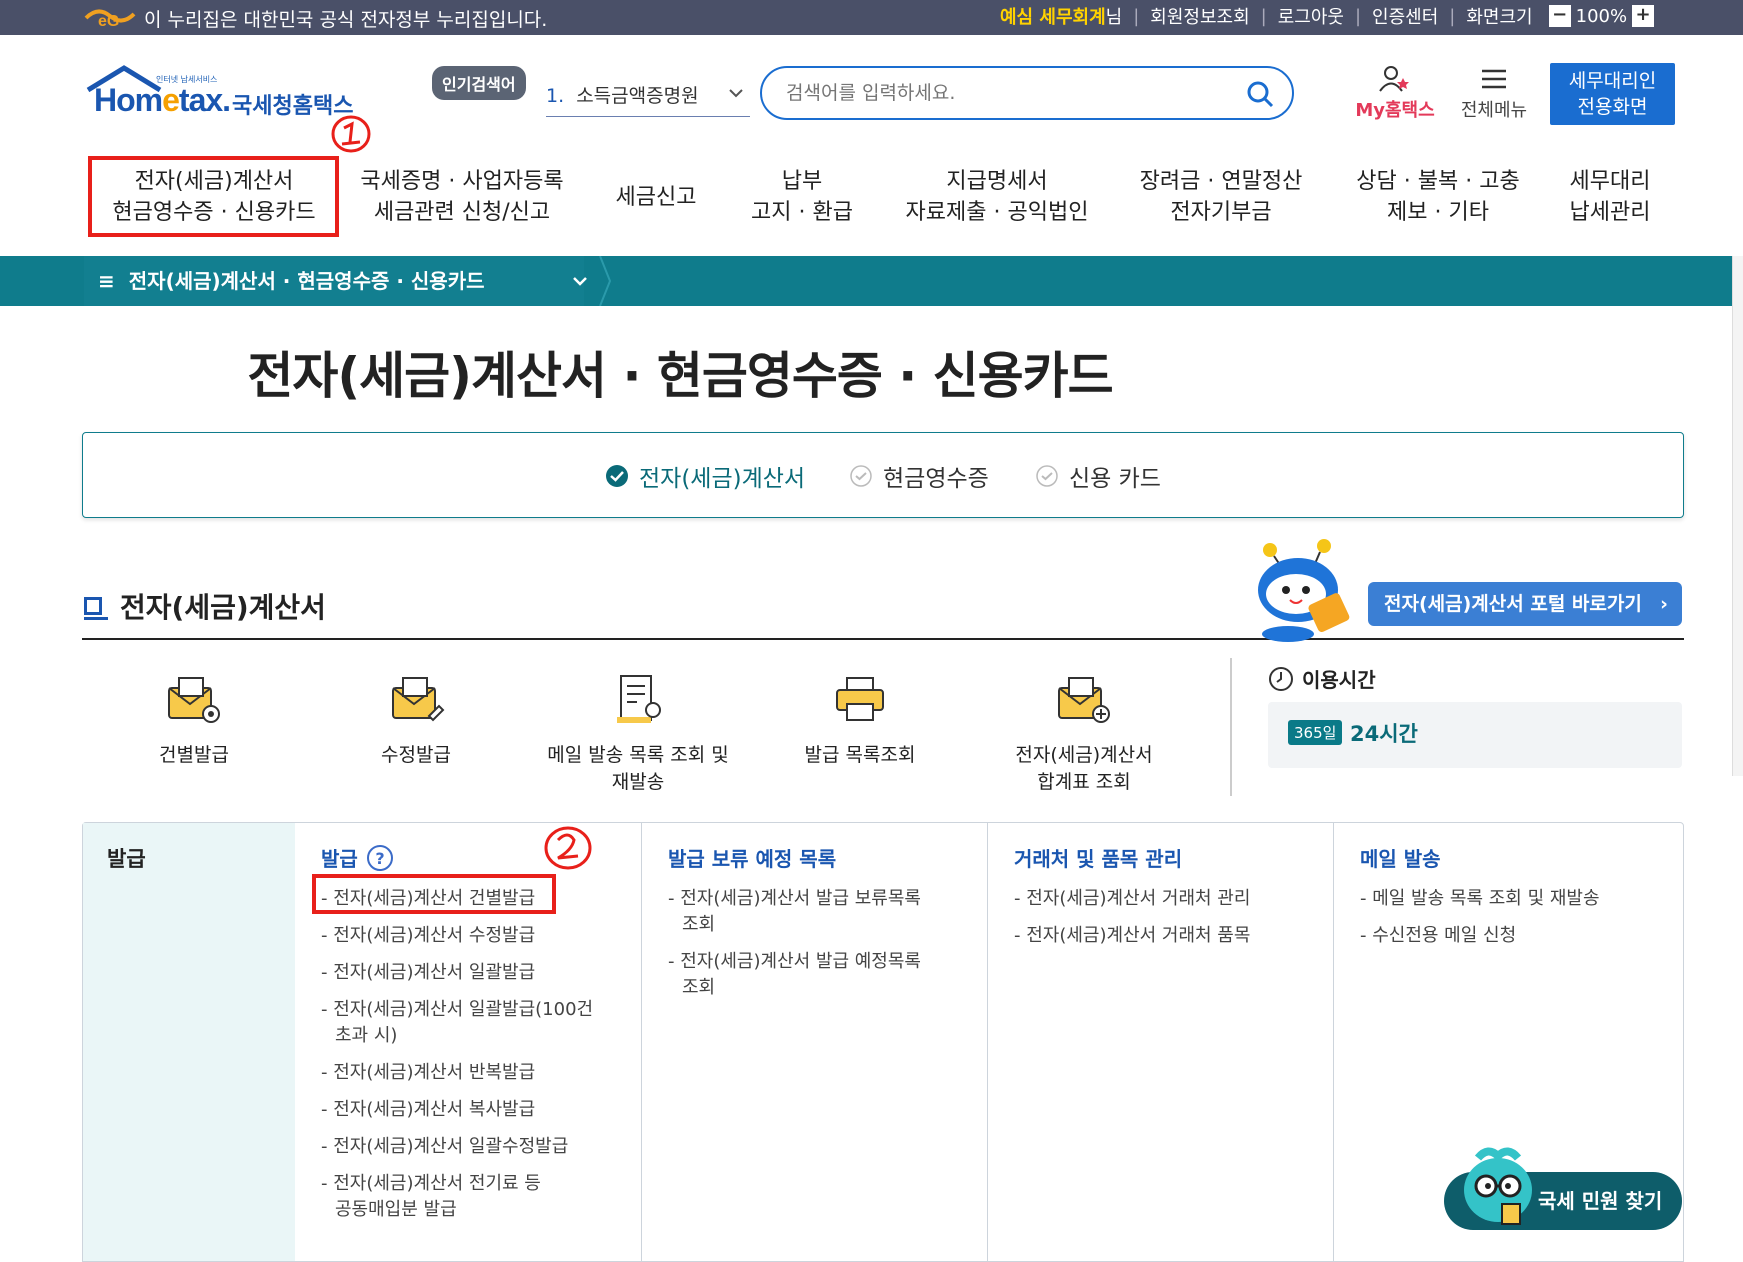 The width and height of the screenshot is (1743, 1262). What do you see at coordinates (997, 181) in the screenshot?
I see `gnb-line1: 지급명세서` at bounding box center [997, 181].